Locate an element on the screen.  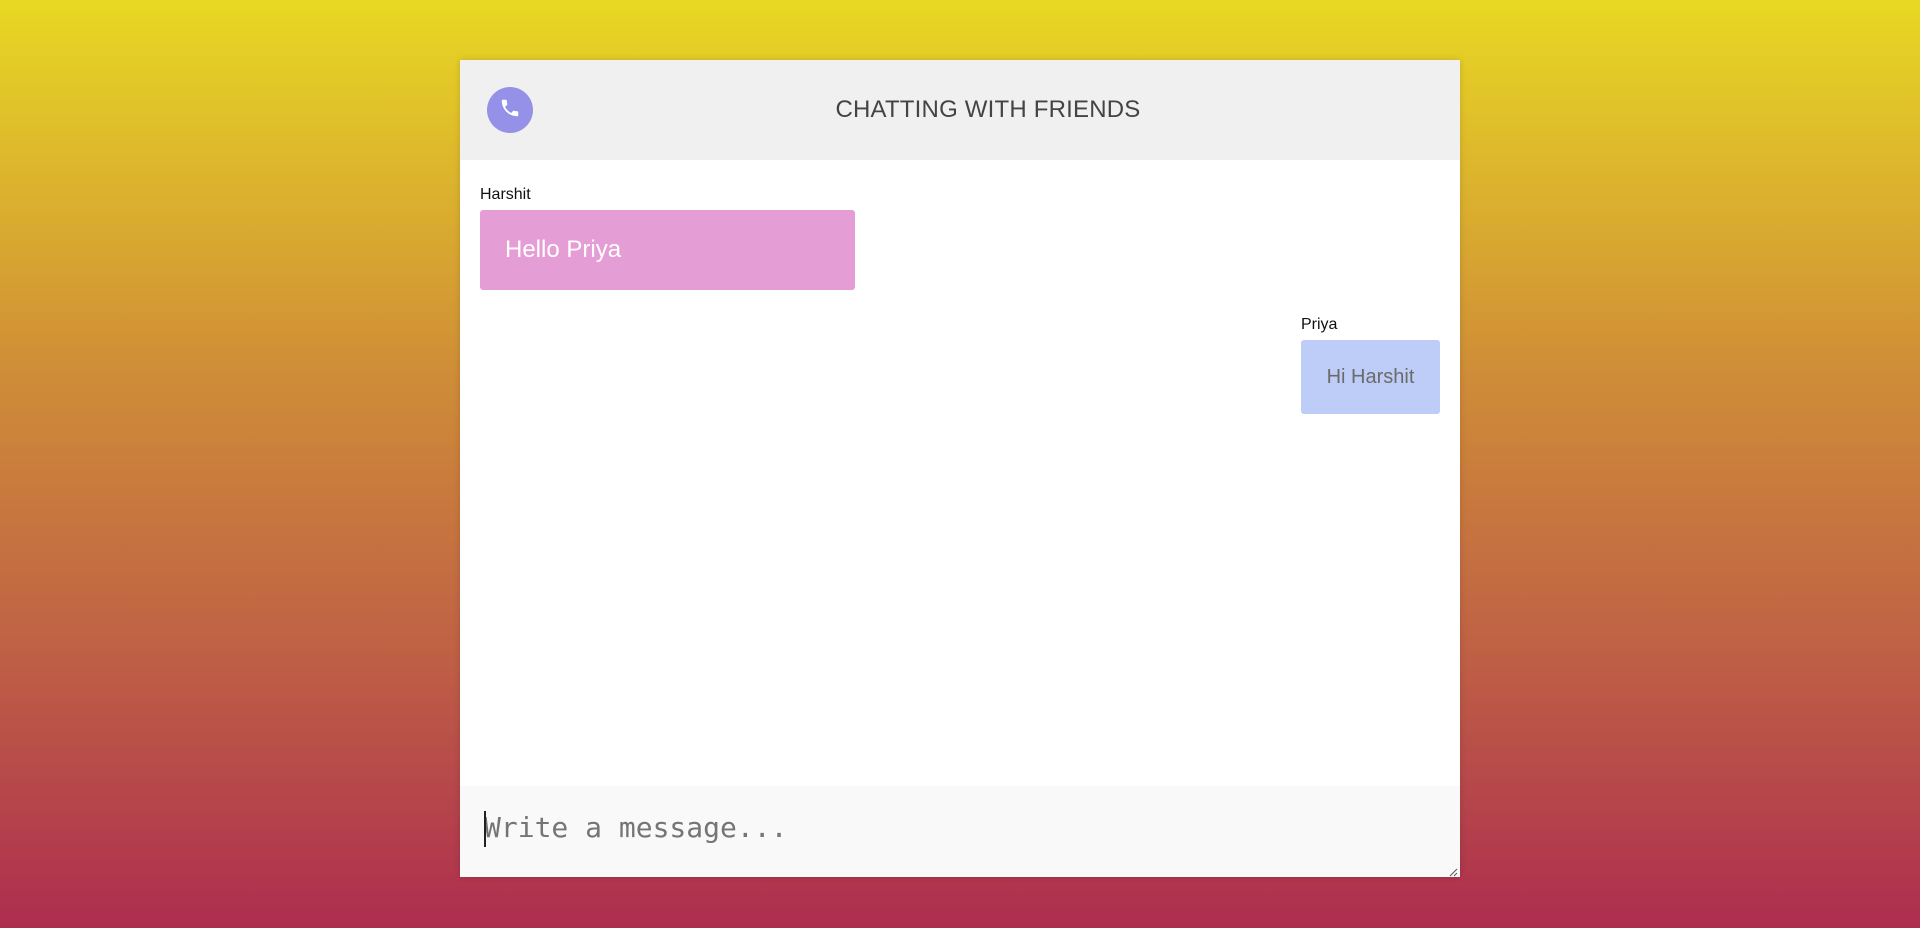
chat-title: CHATTING WITH FRIENDS is located at coordinates (988, 109).